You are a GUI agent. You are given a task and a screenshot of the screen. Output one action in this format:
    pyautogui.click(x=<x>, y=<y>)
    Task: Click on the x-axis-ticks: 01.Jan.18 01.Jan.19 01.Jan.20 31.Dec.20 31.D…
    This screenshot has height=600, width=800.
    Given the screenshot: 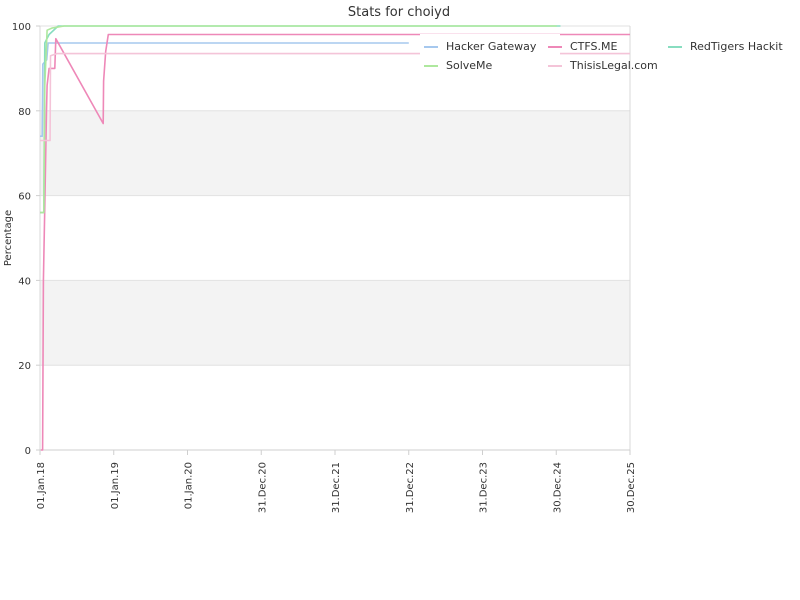 What is the action you would take?
    pyautogui.click(x=336, y=481)
    